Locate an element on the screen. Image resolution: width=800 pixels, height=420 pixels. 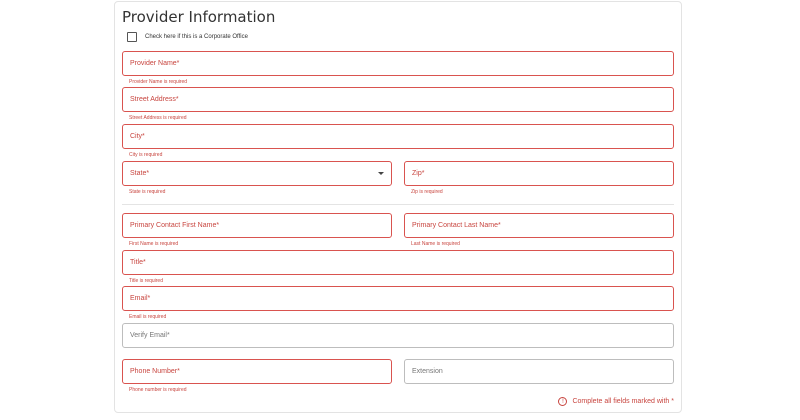
first-name-error: First Name is required is located at coordinates (154, 244).